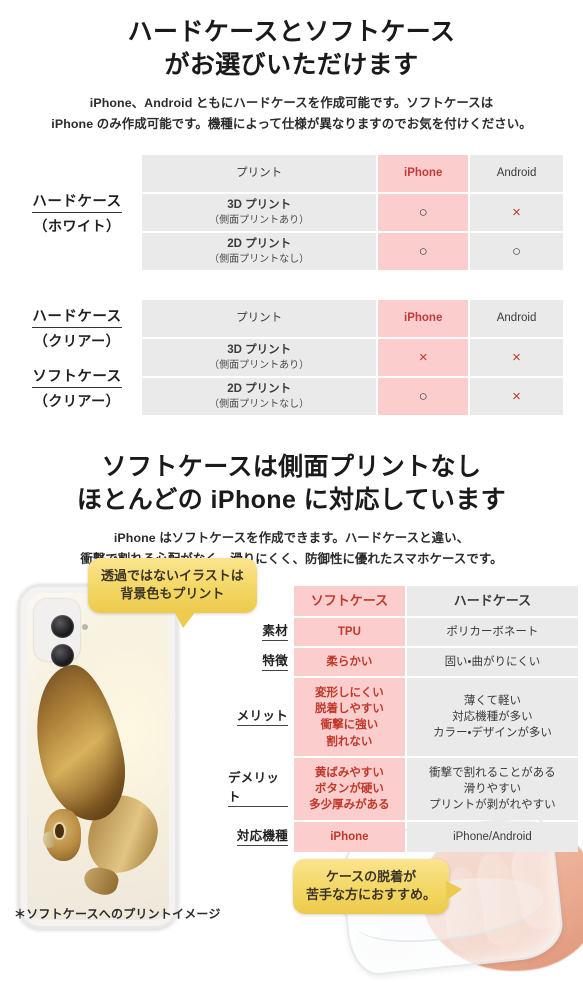 The height and width of the screenshot is (982, 583). I want to click on rowlabel-hardcase-clear: ハードケース （クリアー）, so click(77, 328).